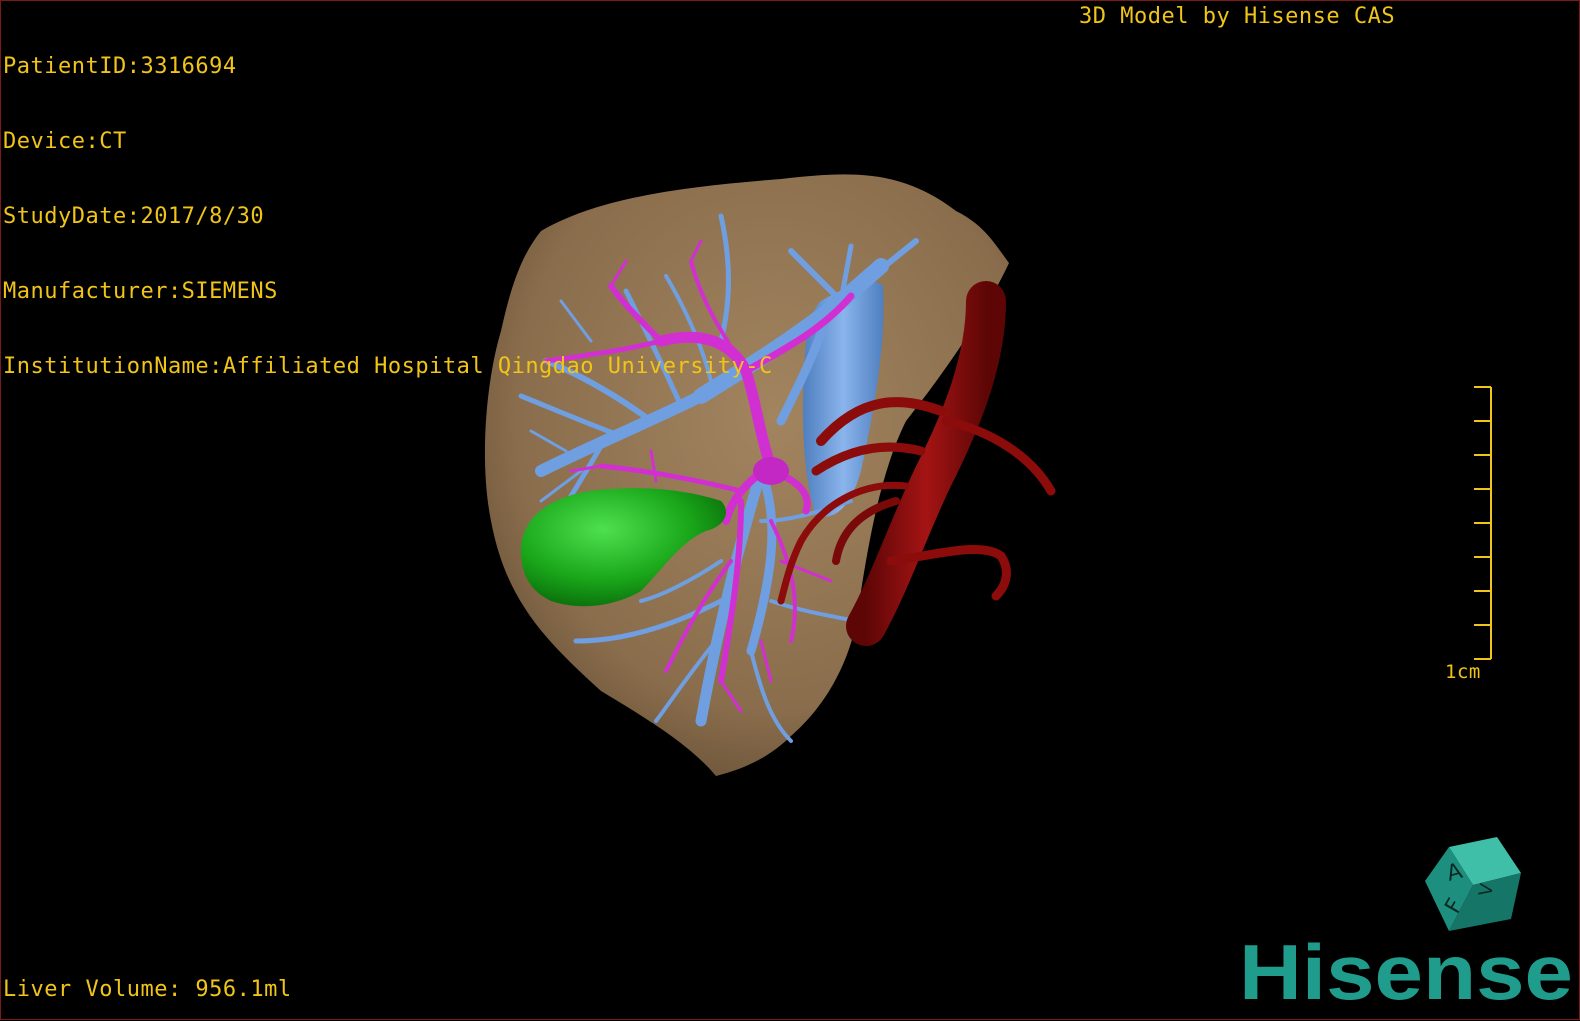 This screenshot has width=1580, height=1021. What do you see at coordinates (771, 471) in the screenshot?
I see `bile-duct-confluence` at bounding box center [771, 471].